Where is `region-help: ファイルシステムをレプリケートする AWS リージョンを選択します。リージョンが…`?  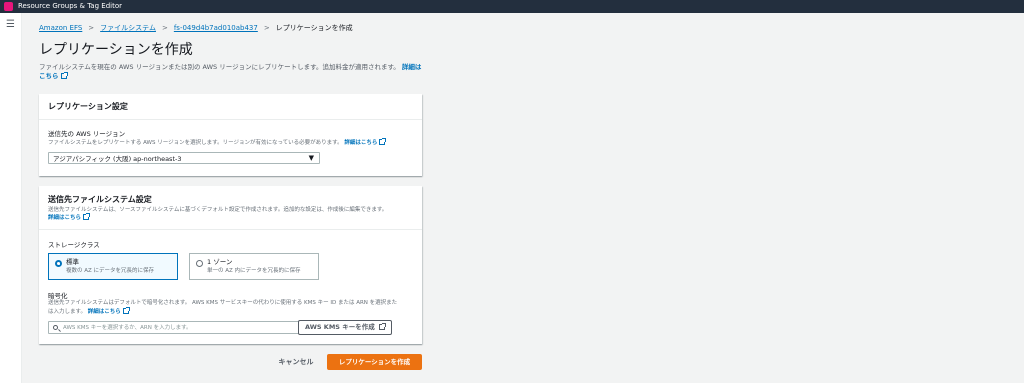
region-help: ファイルシステムをレプリケートする AWS リージョンを選択します。リージョンが… is located at coordinates (217, 142).